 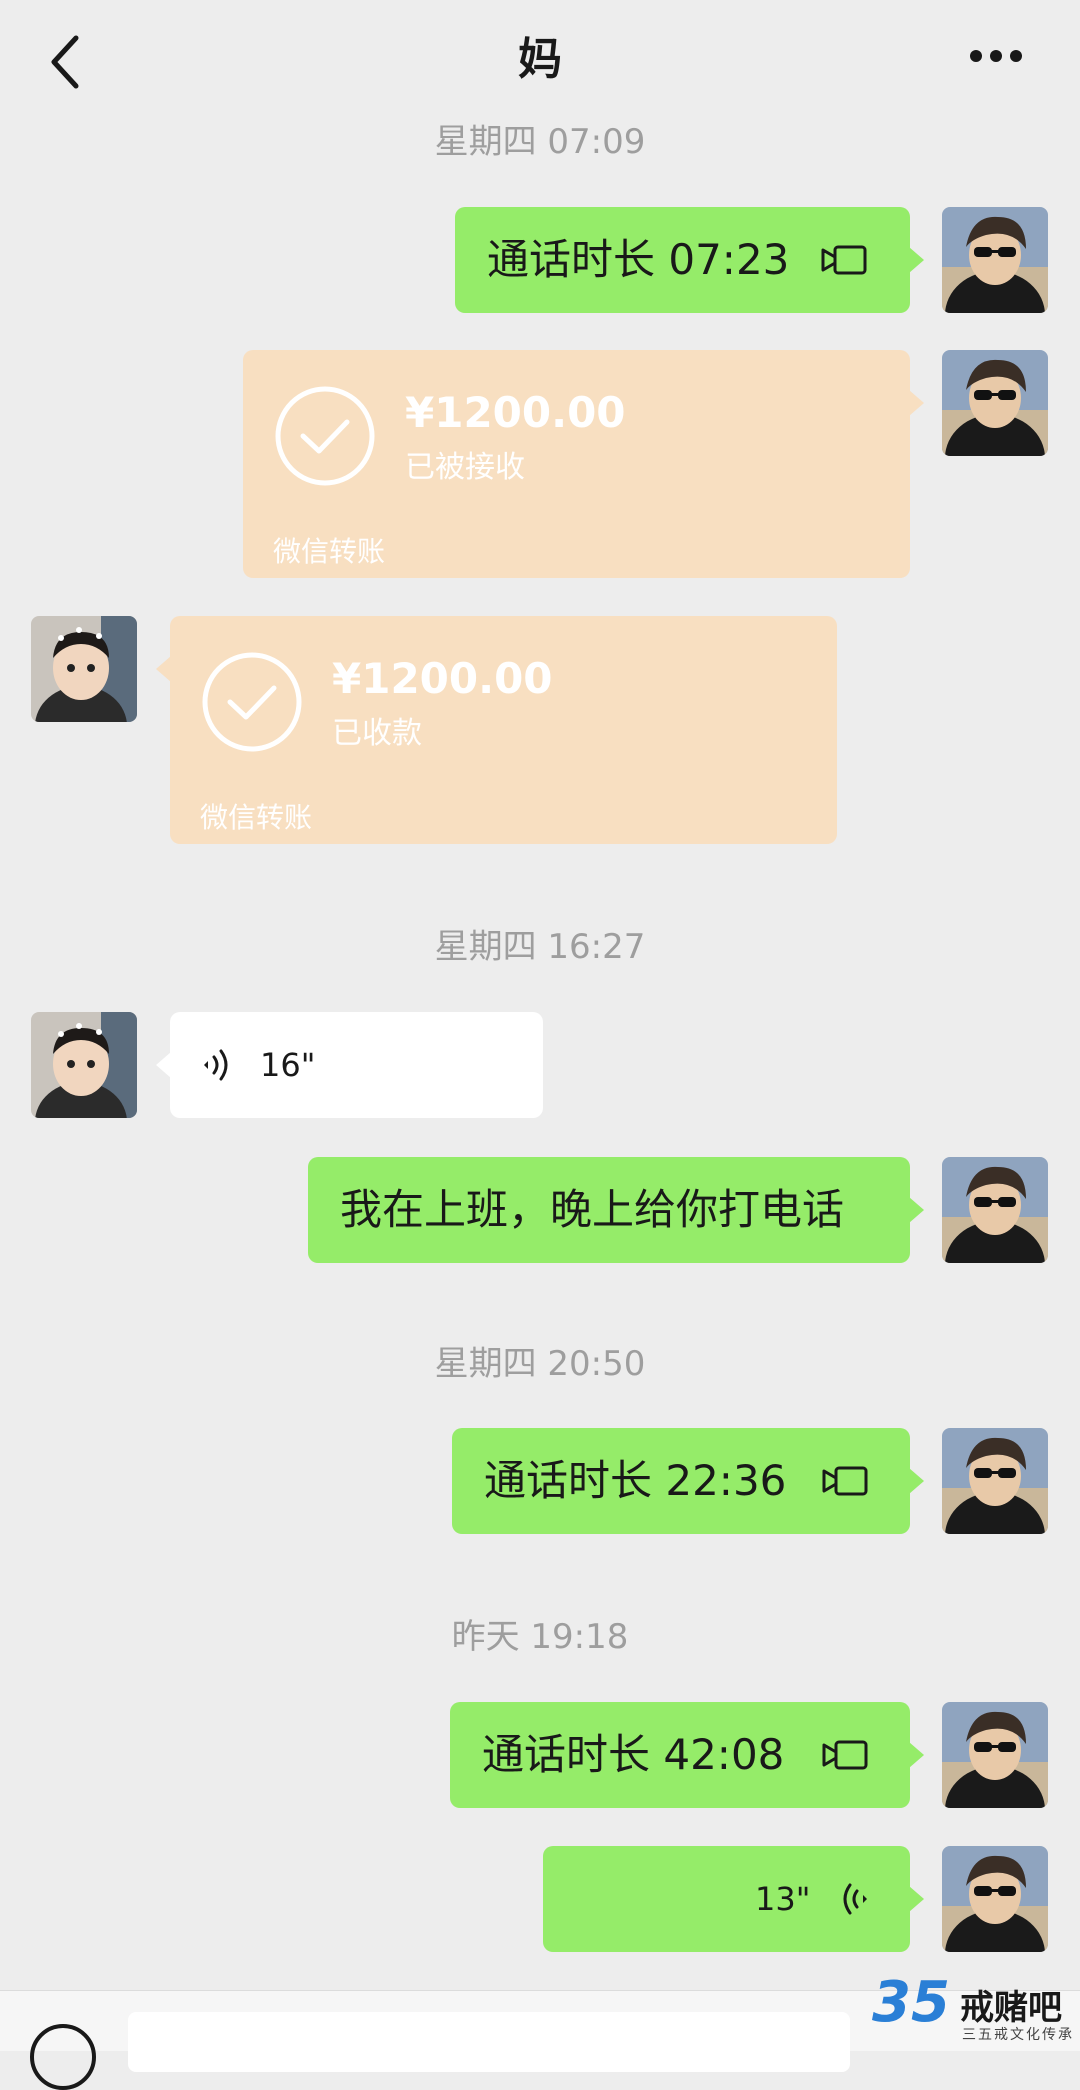 I want to click on voice-duration: 16", so click(x=288, y=1065).